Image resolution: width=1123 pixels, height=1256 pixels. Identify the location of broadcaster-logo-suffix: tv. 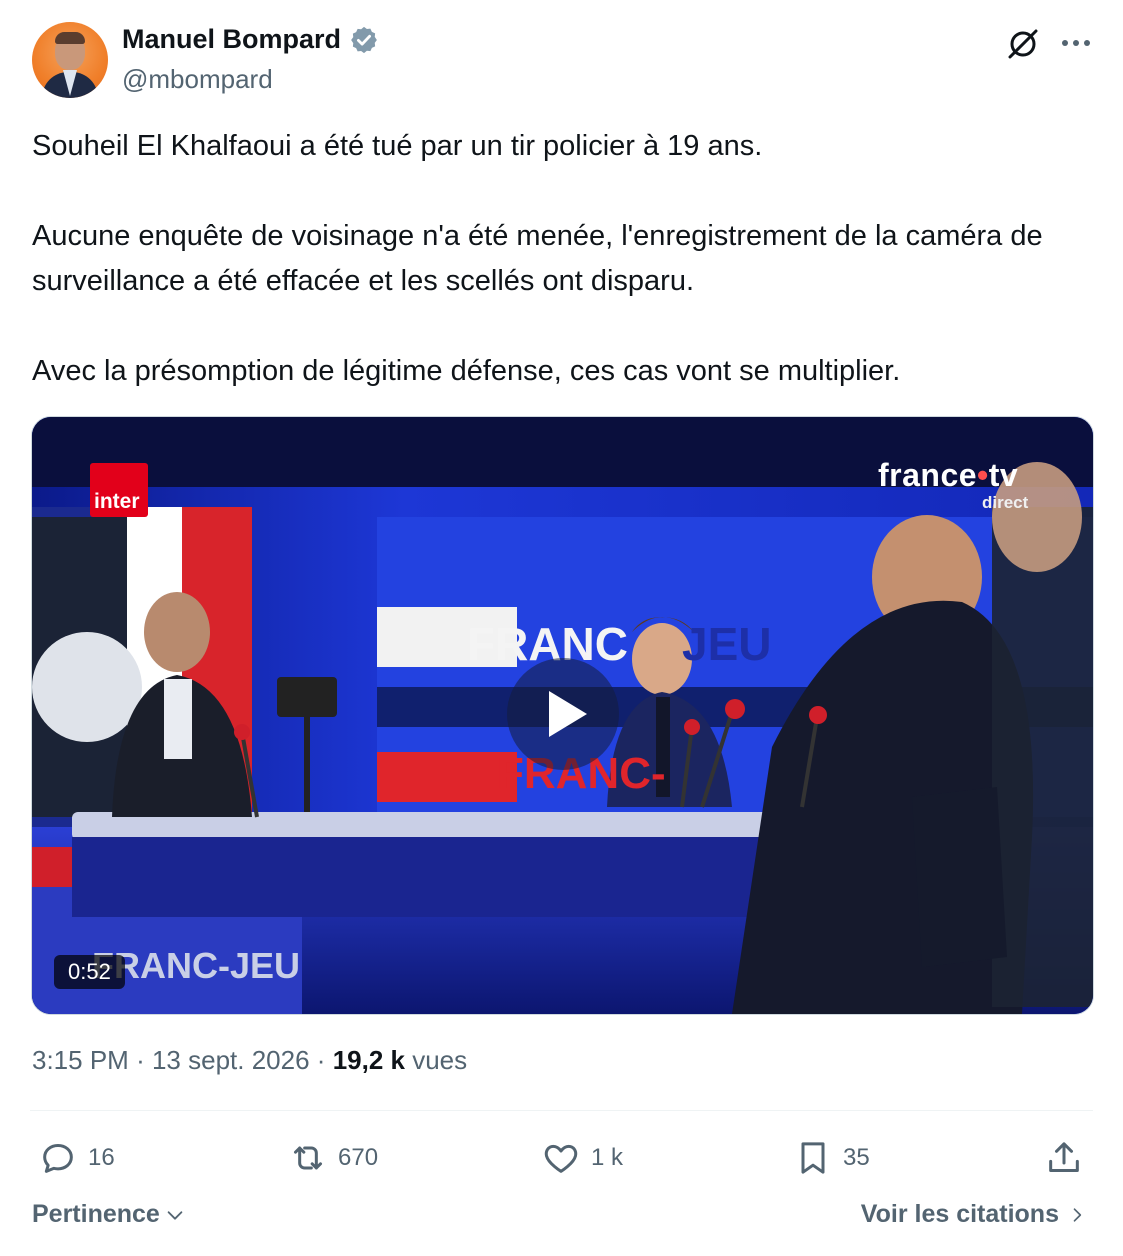
(1003, 475).